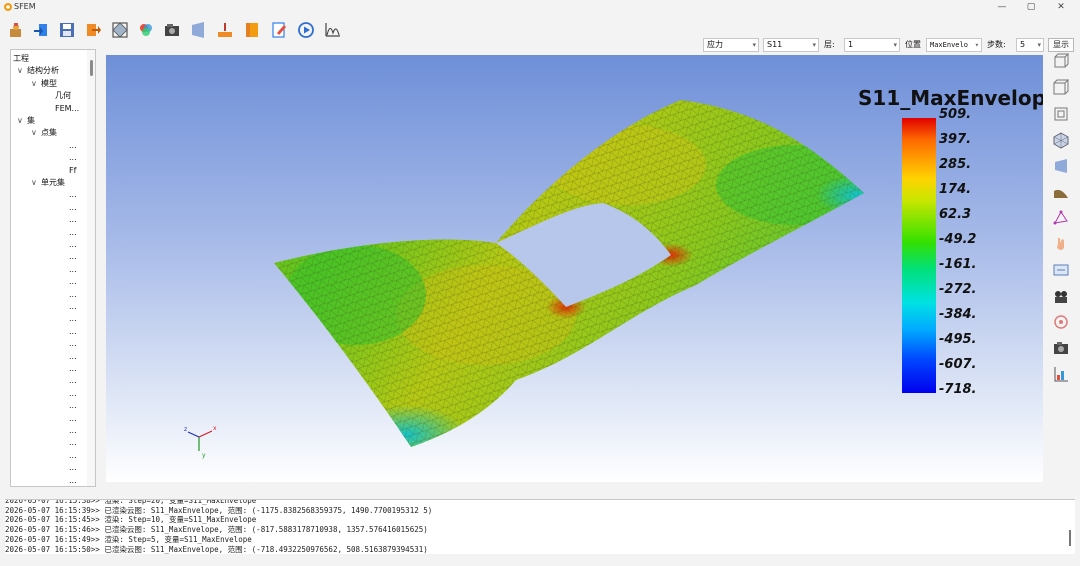  Describe the element at coordinates (1061, 244) in the screenshot. I see `pan-icon` at that location.